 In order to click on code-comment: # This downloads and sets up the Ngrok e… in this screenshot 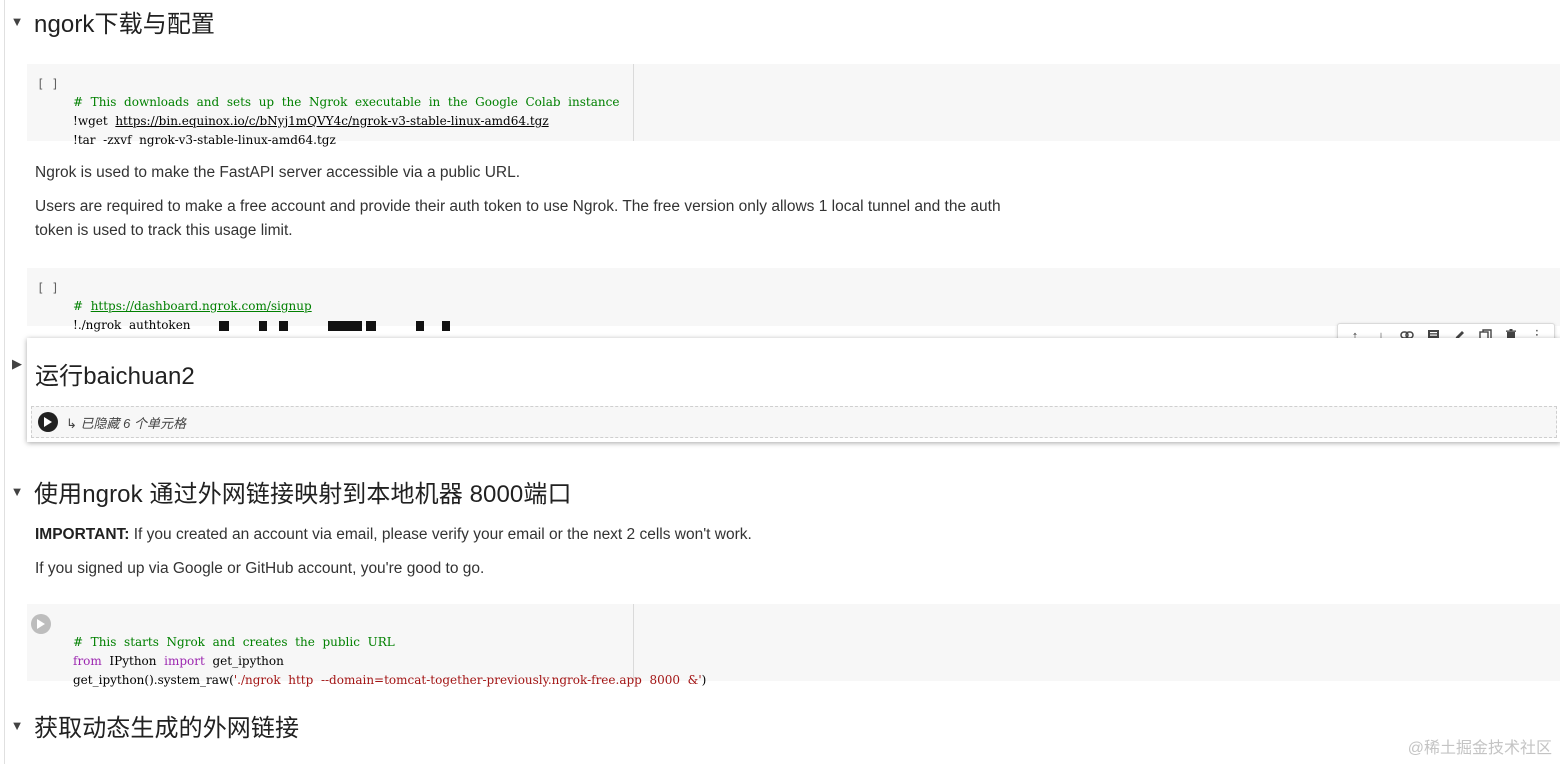, I will do `click(346, 102)`.